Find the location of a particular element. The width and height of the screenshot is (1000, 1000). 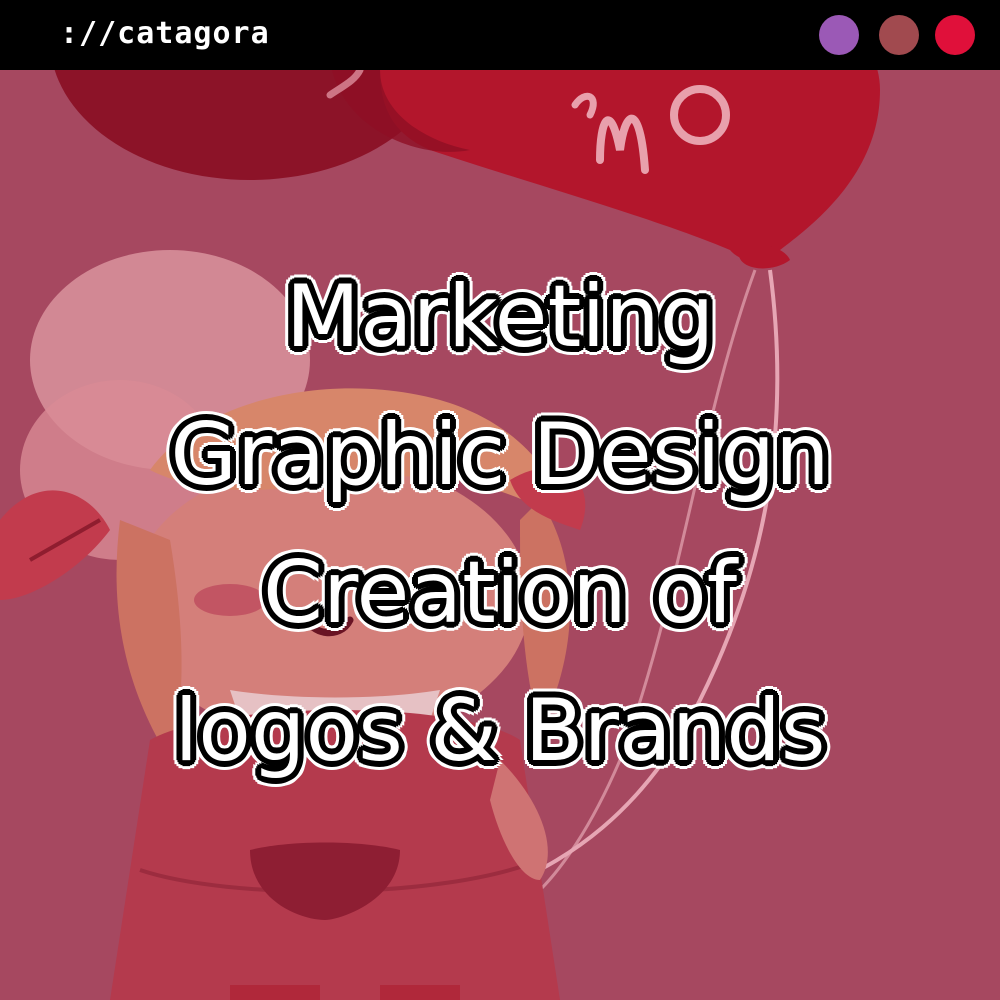

headline-line-1: Marketing is located at coordinates (500, 317).